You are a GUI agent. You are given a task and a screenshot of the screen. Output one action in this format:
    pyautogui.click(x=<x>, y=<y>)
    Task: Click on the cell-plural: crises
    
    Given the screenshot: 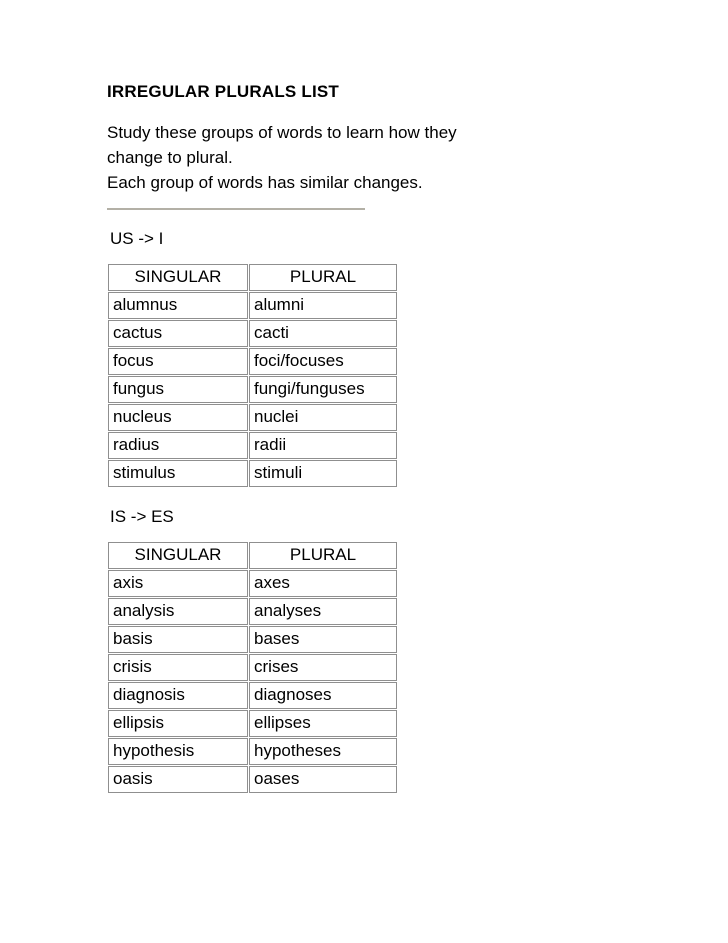 What is the action you would take?
    pyautogui.click(x=323, y=667)
    